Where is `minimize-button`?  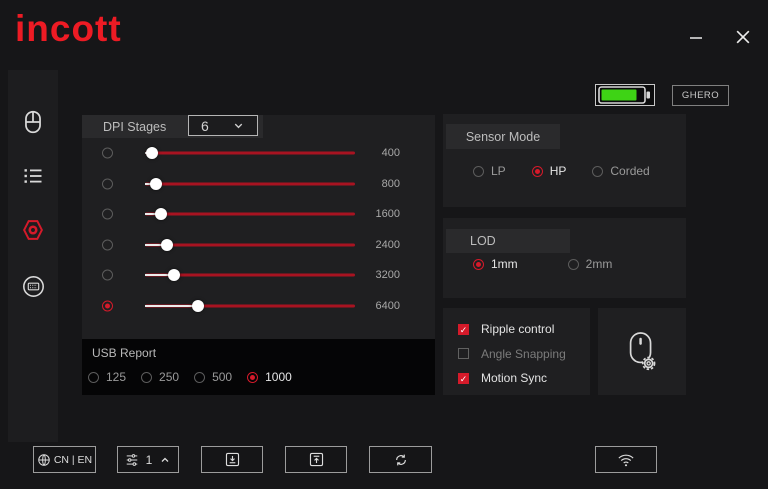
minimize-button is located at coordinates (696, 38).